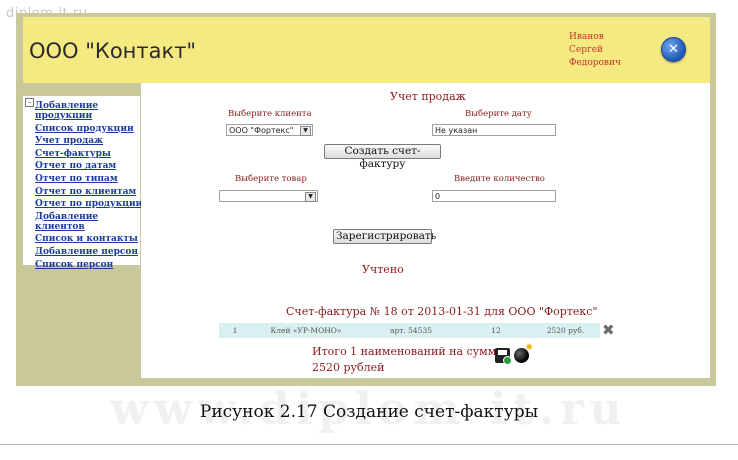 This screenshot has width=738, height=460. What do you see at coordinates (89, 204) in the screenshot?
I see `sidebar-item-report-products: Отчет по продукции` at bounding box center [89, 204].